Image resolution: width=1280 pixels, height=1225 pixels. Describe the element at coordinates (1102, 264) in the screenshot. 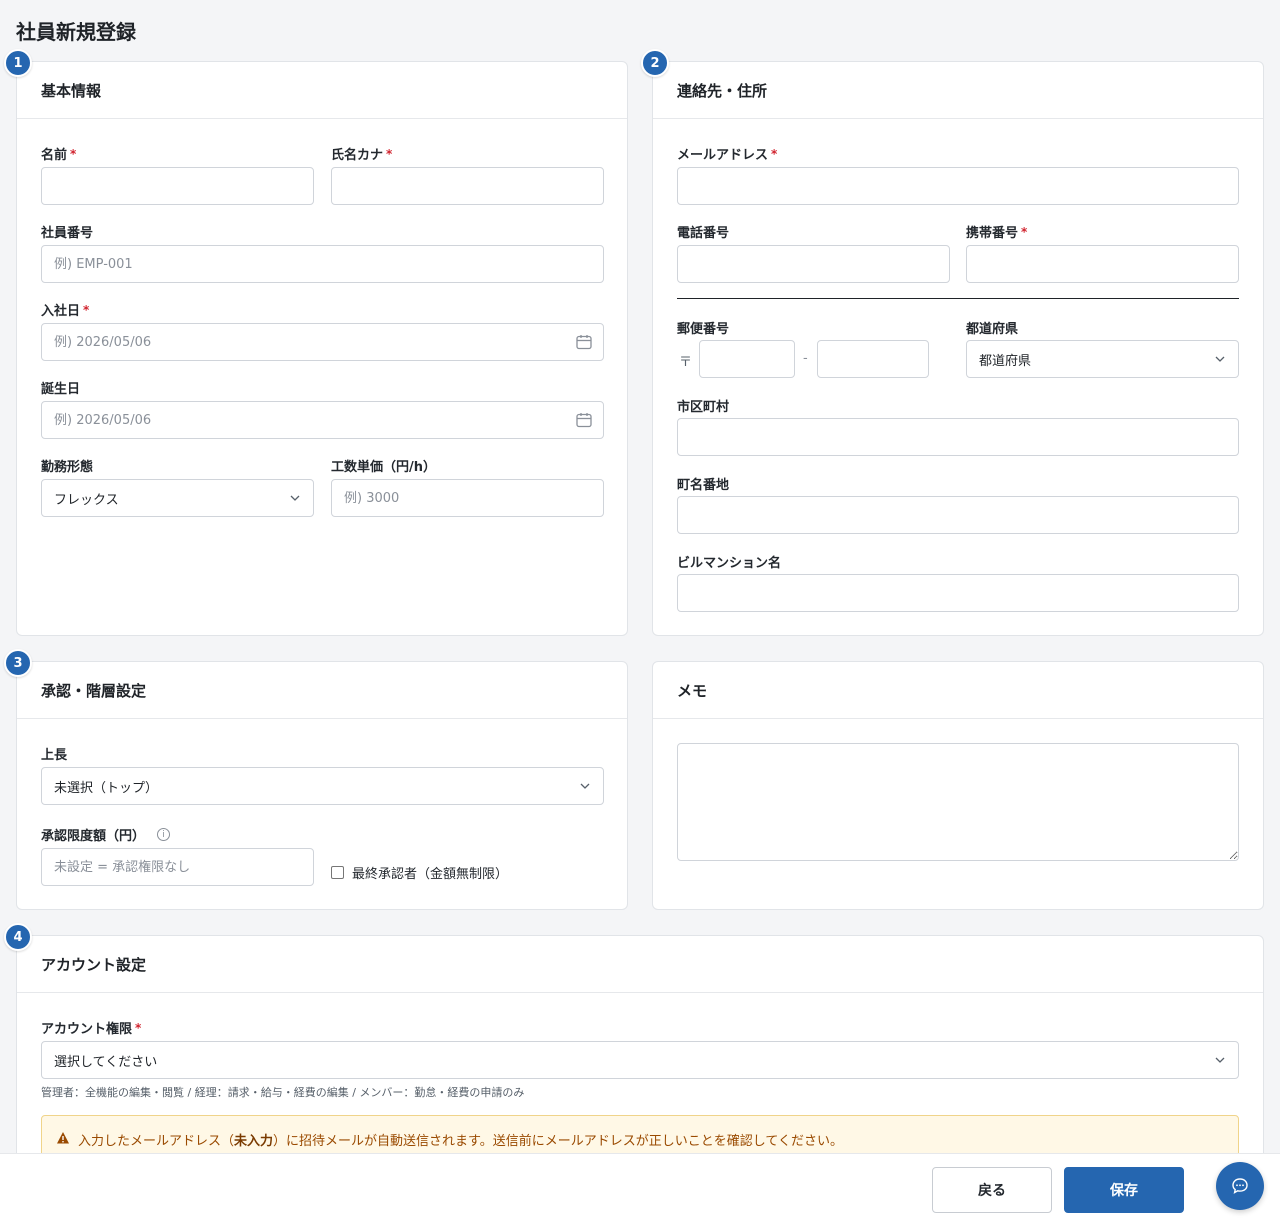

I see `mobile-input` at that location.